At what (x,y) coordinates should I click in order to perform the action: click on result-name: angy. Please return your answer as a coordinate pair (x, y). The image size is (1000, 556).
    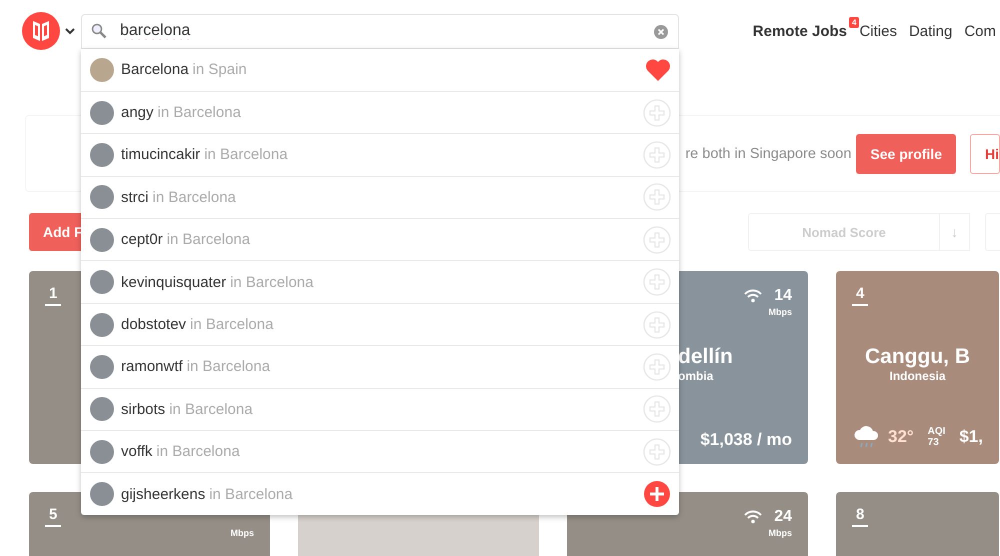
    Looking at the image, I should click on (137, 113).